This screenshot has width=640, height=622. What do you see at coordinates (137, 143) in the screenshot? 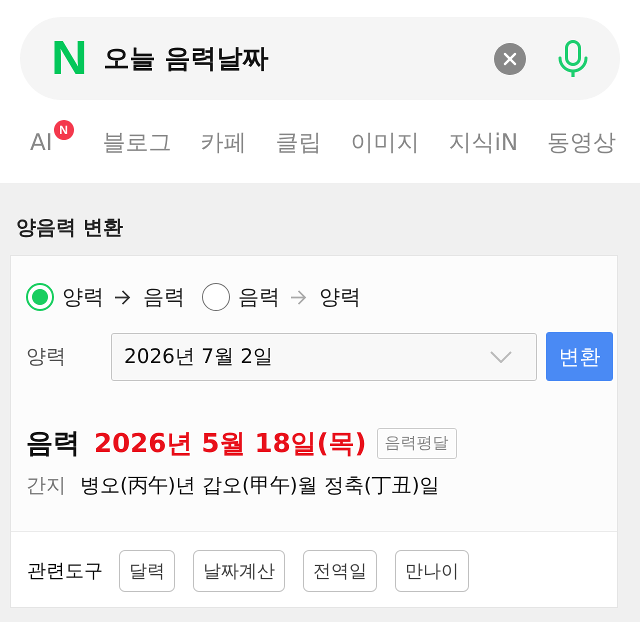
I see `search-tab: 블로그` at bounding box center [137, 143].